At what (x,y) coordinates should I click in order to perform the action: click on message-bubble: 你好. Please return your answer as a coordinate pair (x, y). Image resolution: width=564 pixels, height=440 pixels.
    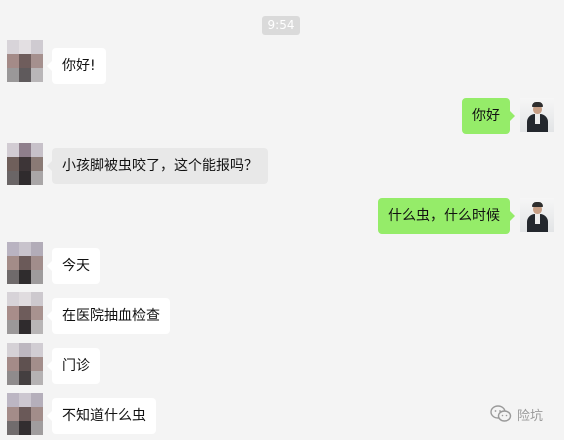
    Looking at the image, I should click on (488, 116).